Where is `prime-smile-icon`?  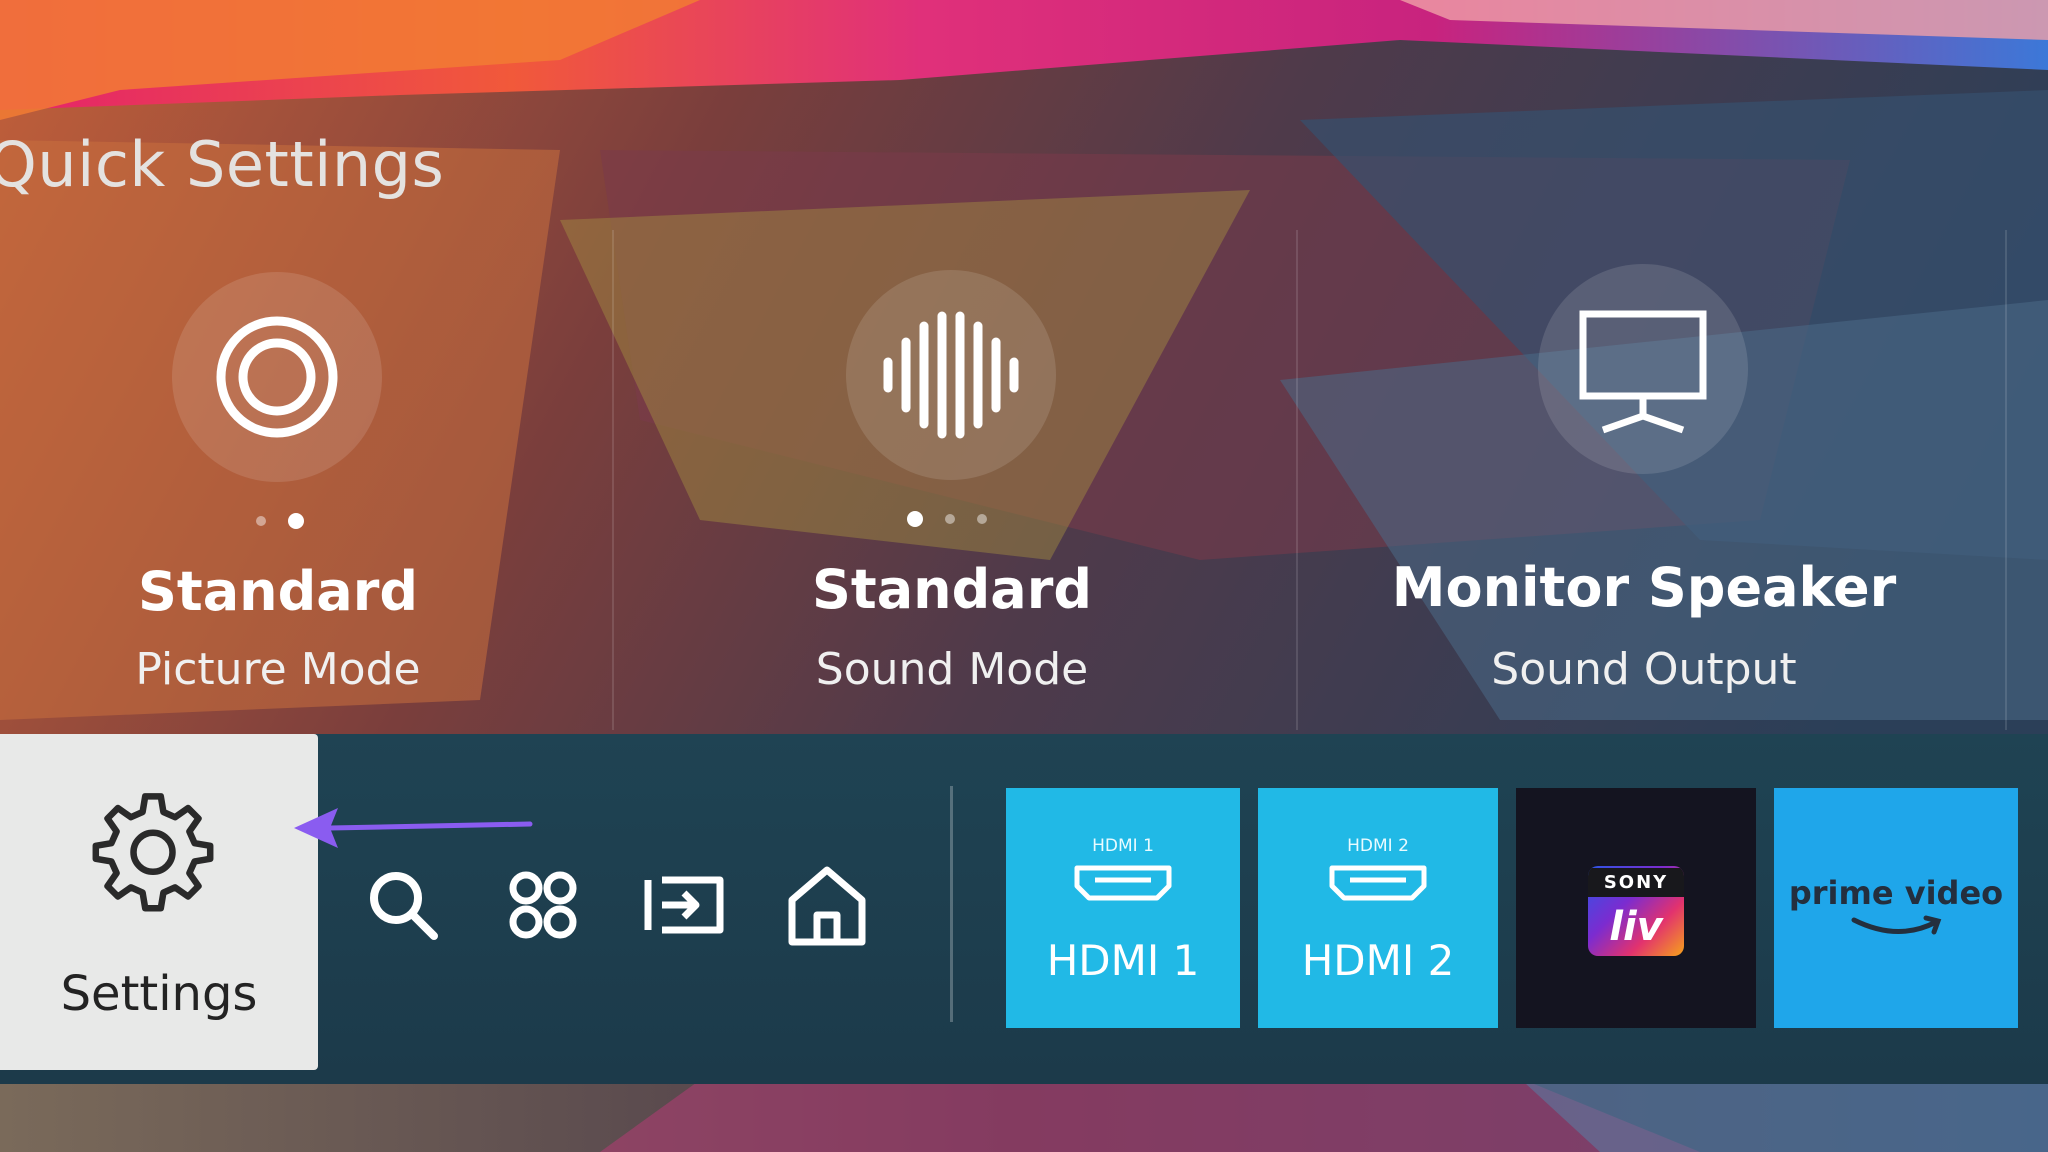
prime-smile-icon is located at coordinates (1896, 925).